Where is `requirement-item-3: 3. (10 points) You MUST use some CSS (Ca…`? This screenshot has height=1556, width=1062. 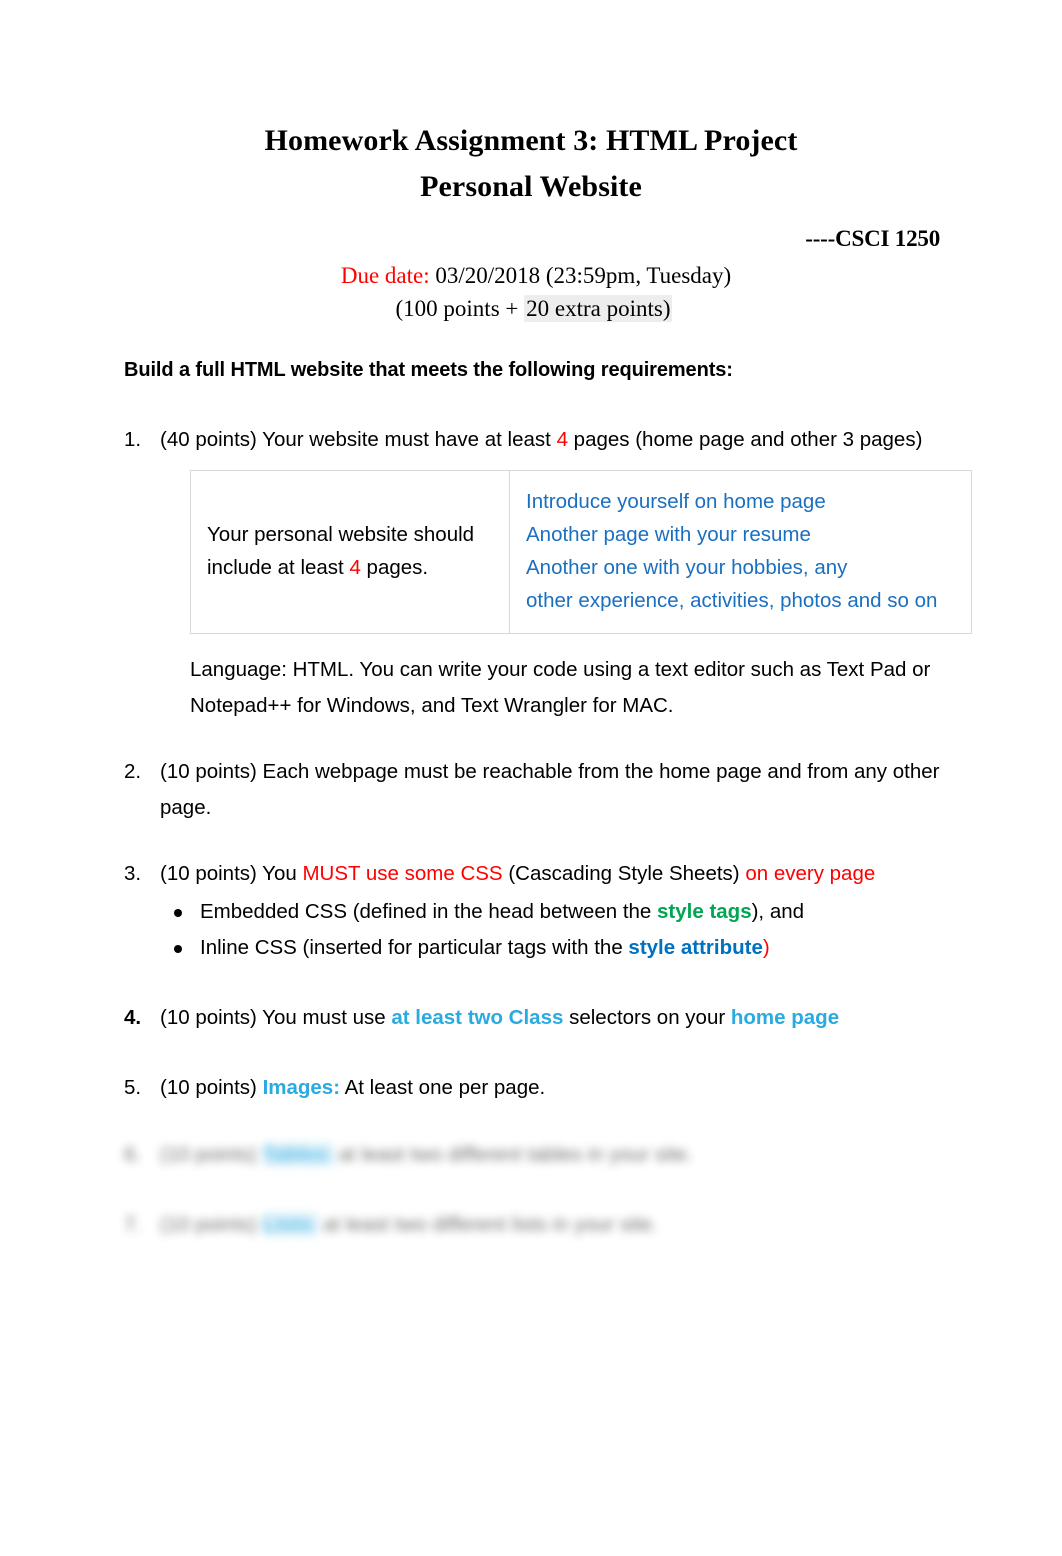 requirement-item-3: 3. (10 points) You MUST use some CSS (Ca… is located at coordinates (533, 911).